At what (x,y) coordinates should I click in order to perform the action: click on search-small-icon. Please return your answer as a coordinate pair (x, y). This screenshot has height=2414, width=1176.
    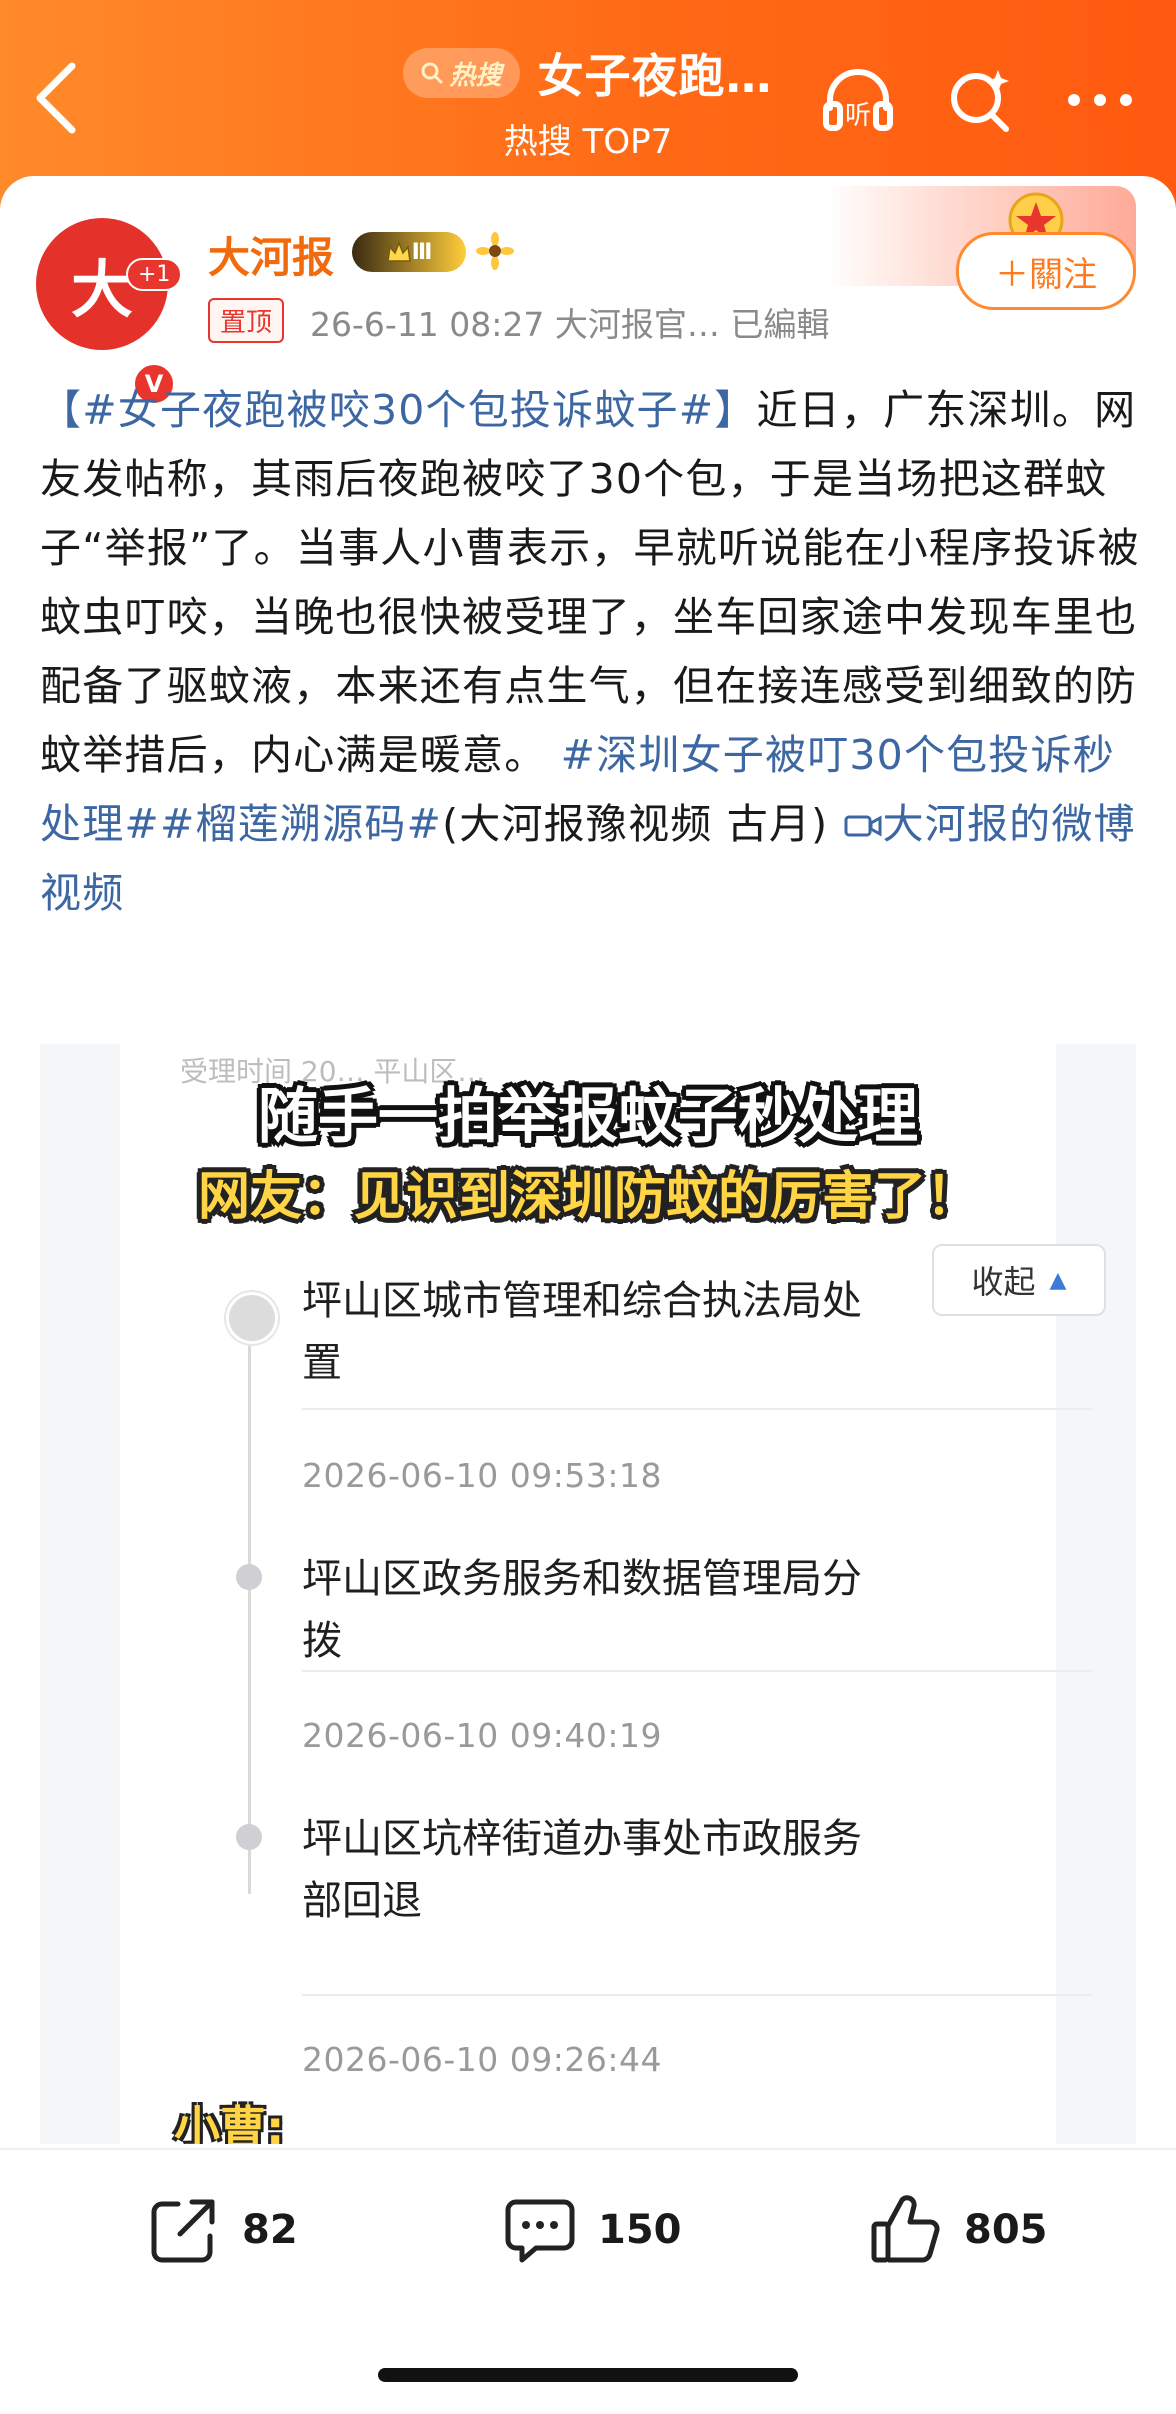
    Looking at the image, I should click on (432, 73).